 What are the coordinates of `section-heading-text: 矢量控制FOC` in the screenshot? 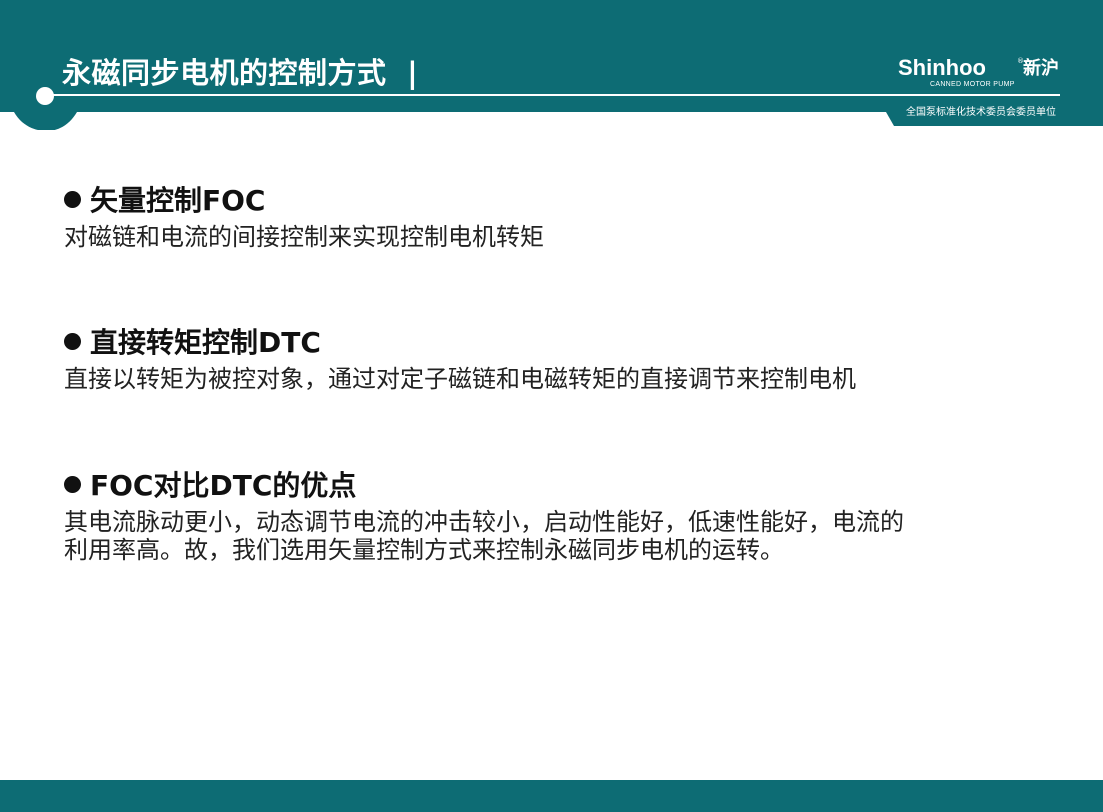 It's located at (178, 200).